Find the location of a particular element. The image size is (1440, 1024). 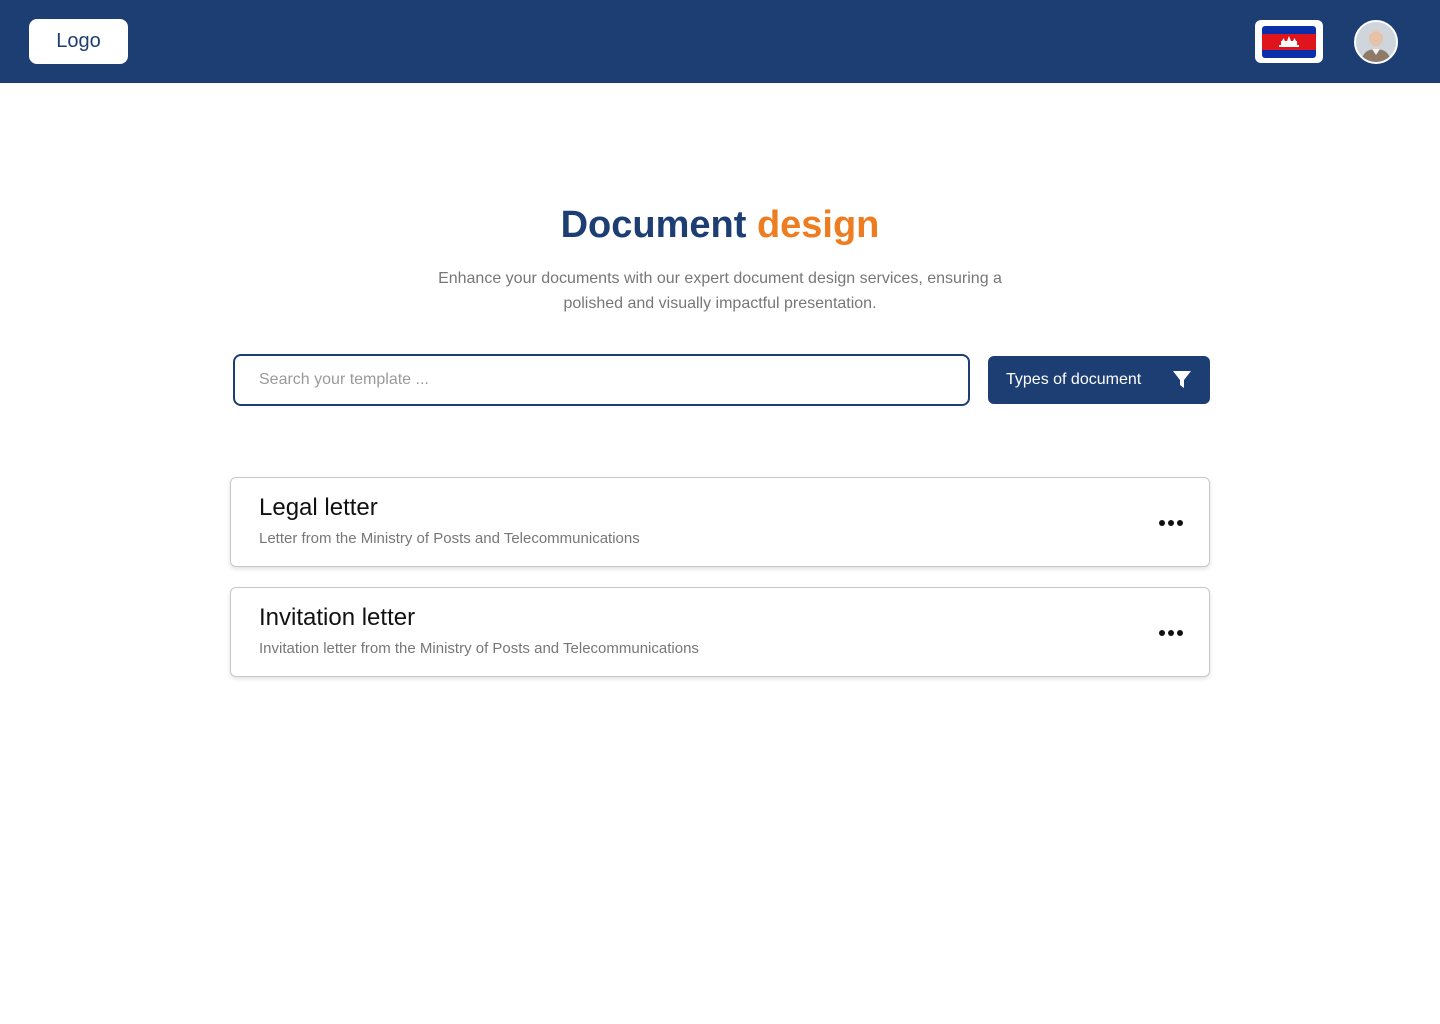

language-flag-button is located at coordinates (1289, 41).